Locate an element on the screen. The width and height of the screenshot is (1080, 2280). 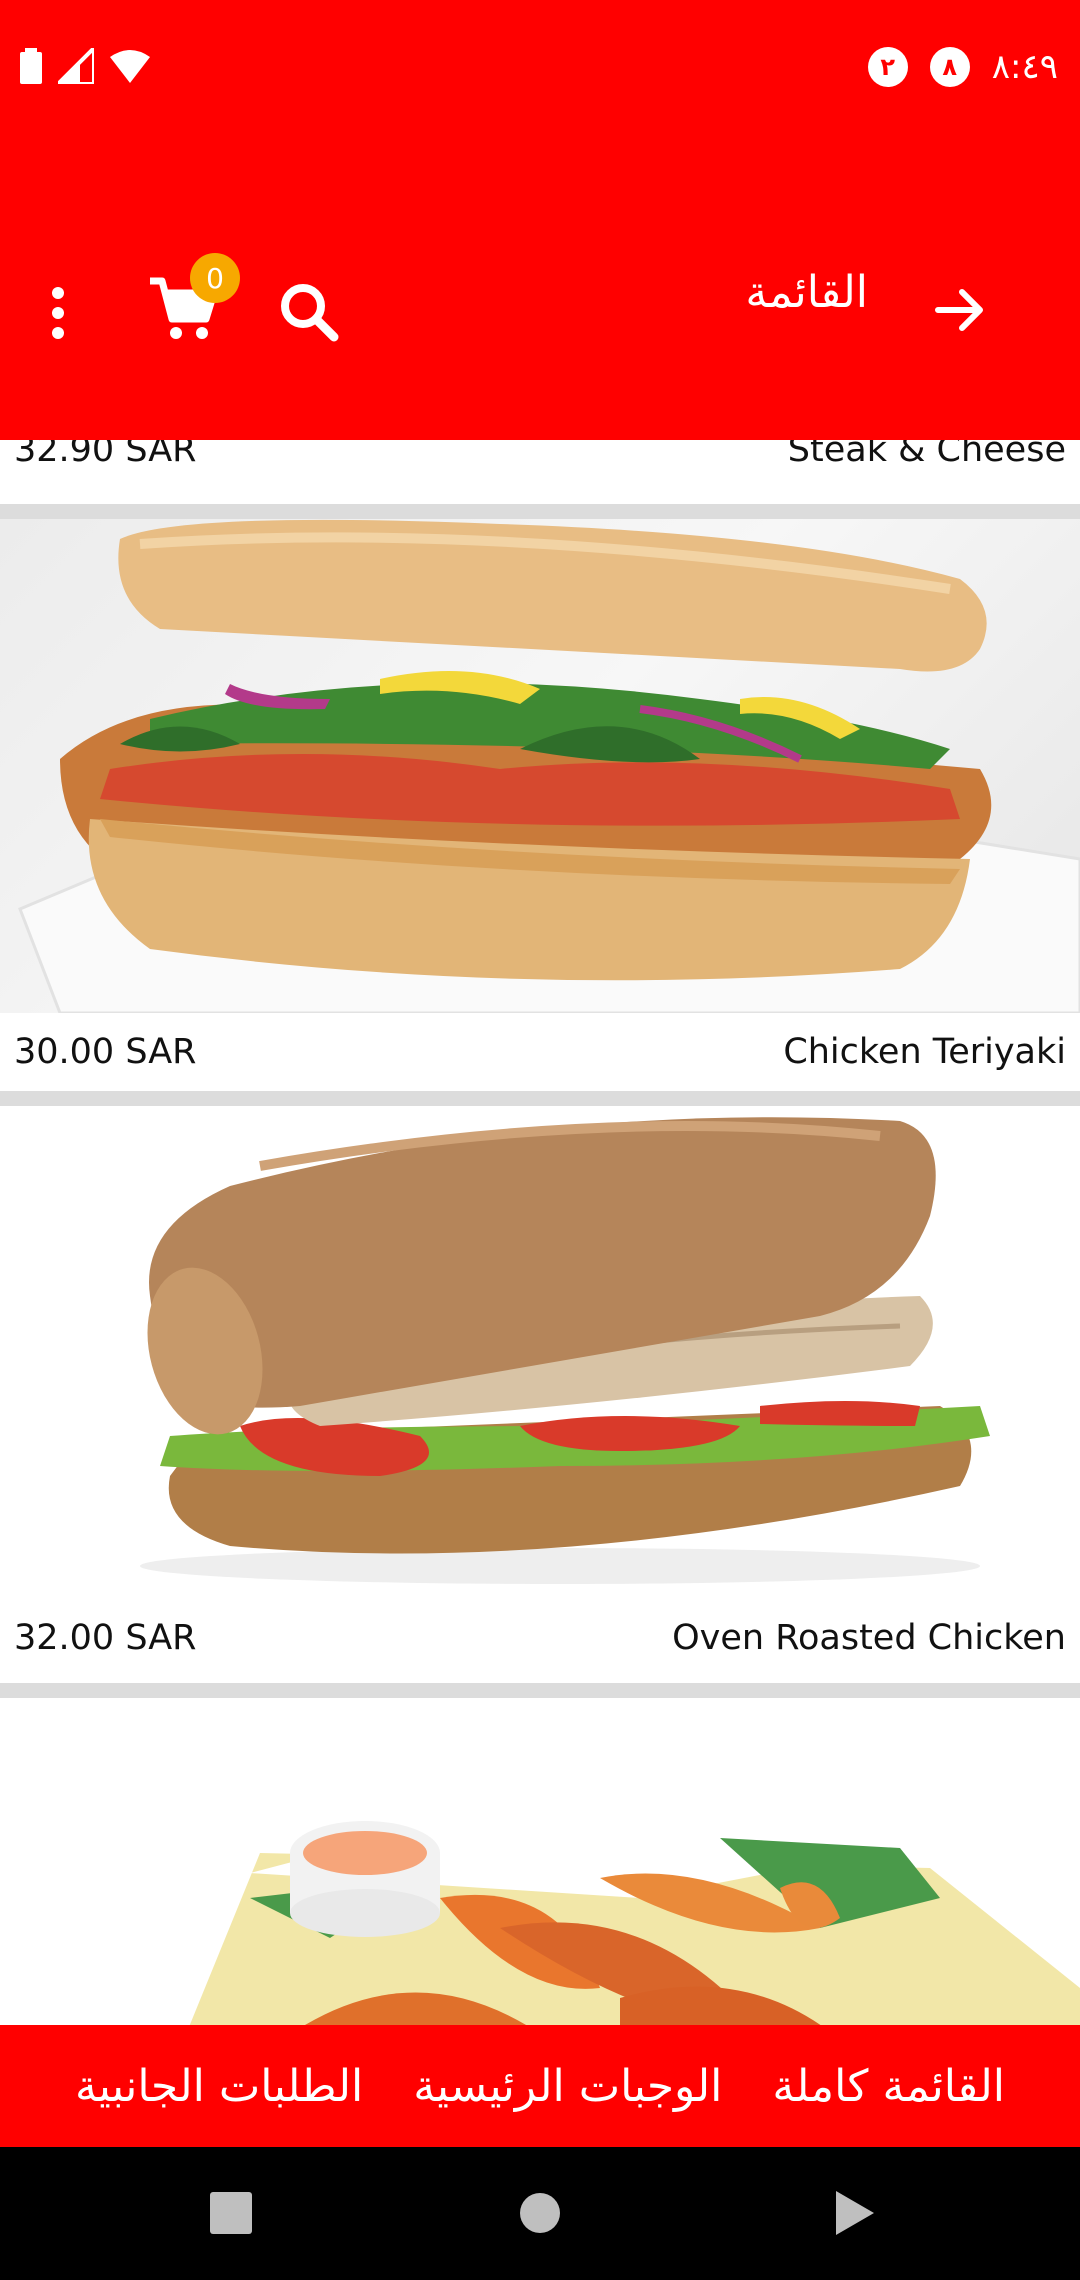
menu-item-name: Steak & Cheese is located at coordinates (926, 455).